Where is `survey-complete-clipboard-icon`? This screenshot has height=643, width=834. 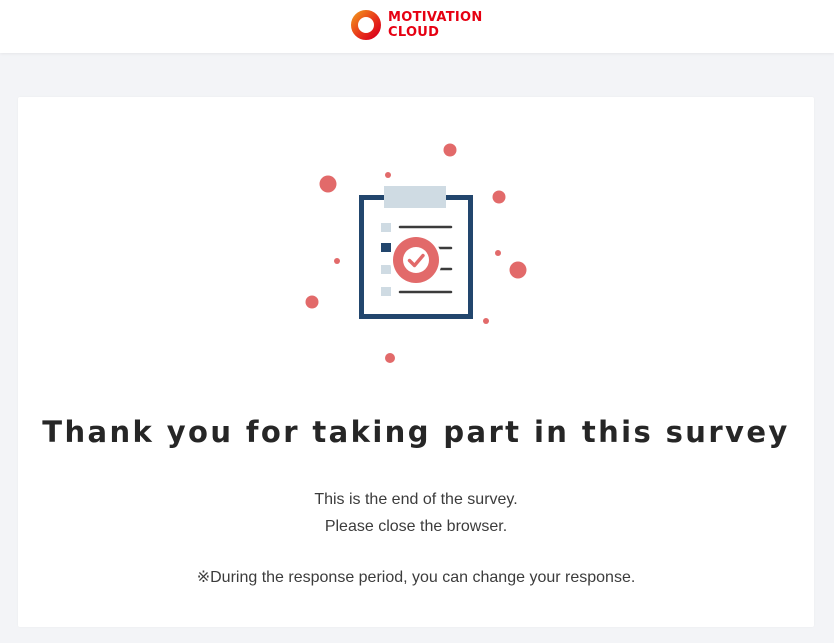 survey-complete-clipboard-icon is located at coordinates (416, 253).